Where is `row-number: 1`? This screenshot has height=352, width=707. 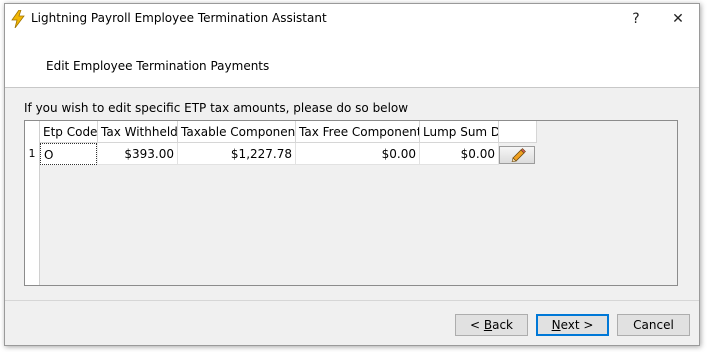 row-number: 1 is located at coordinates (32, 153).